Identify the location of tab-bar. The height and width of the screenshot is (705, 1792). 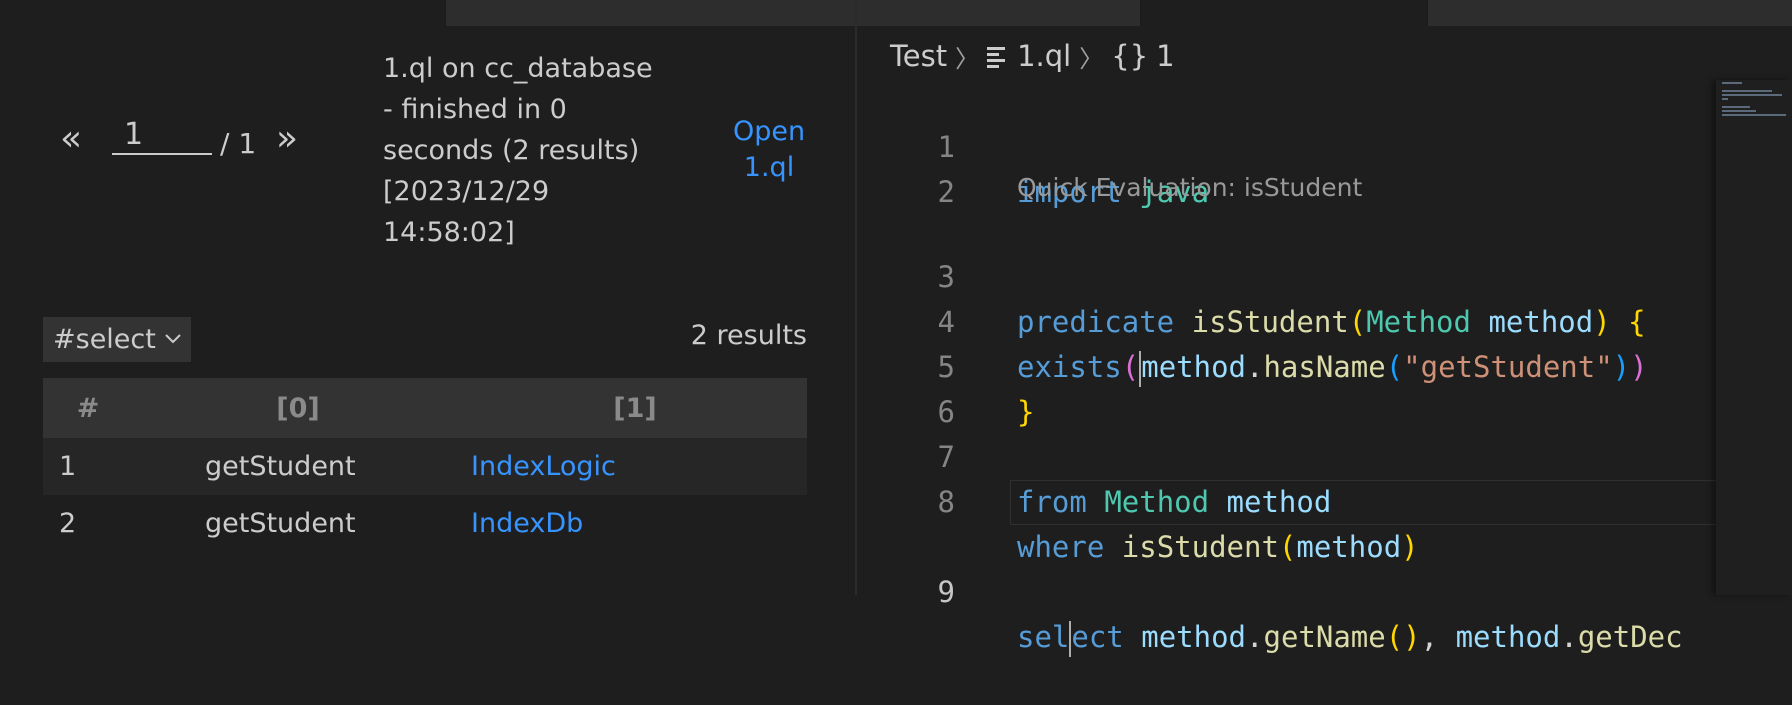
(896, 13).